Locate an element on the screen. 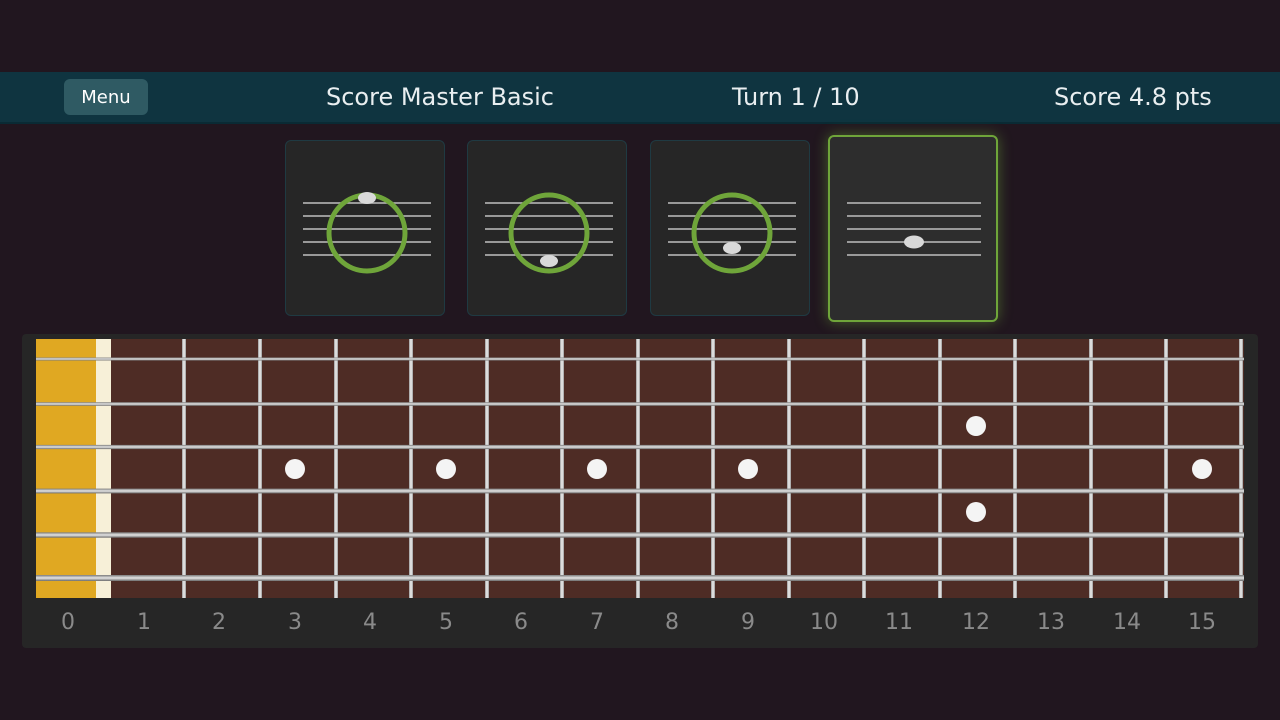 Image resolution: width=1280 pixels, height=720 pixels. fret-number-13: 13 is located at coordinates (1051, 622).